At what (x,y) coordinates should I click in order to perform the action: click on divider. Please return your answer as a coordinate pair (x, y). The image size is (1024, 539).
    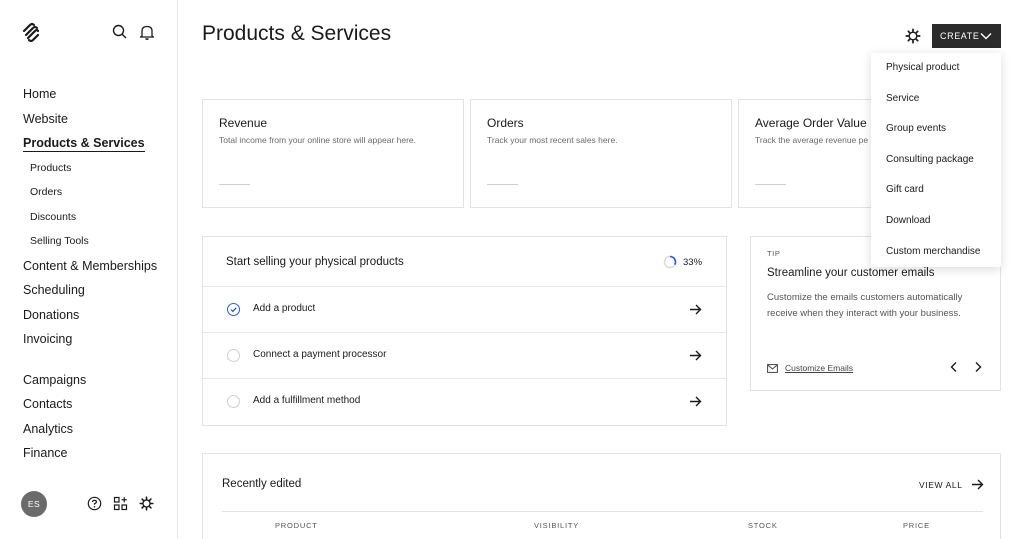
    Looking at the image, I should click on (602, 511).